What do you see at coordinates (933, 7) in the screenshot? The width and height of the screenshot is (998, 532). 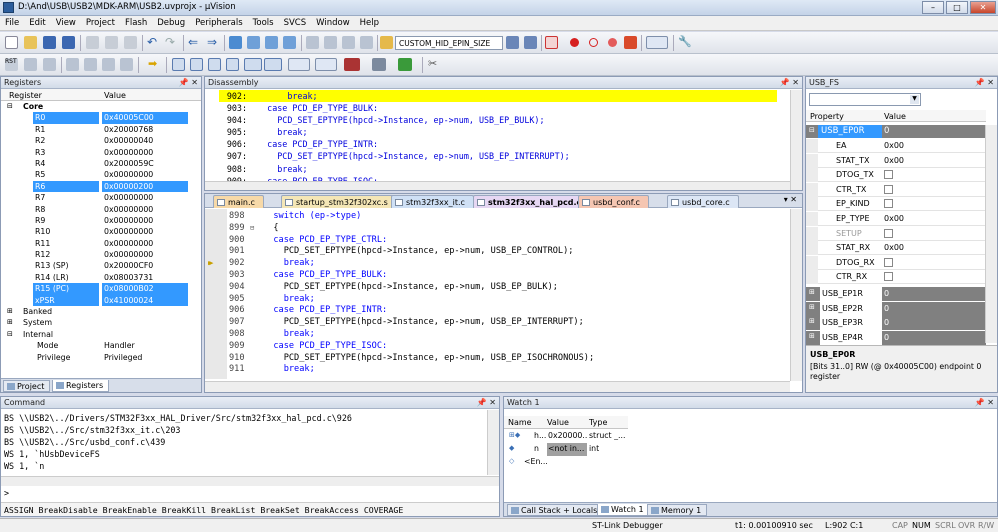 I see `minimize-button: –` at bounding box center [933, 7].